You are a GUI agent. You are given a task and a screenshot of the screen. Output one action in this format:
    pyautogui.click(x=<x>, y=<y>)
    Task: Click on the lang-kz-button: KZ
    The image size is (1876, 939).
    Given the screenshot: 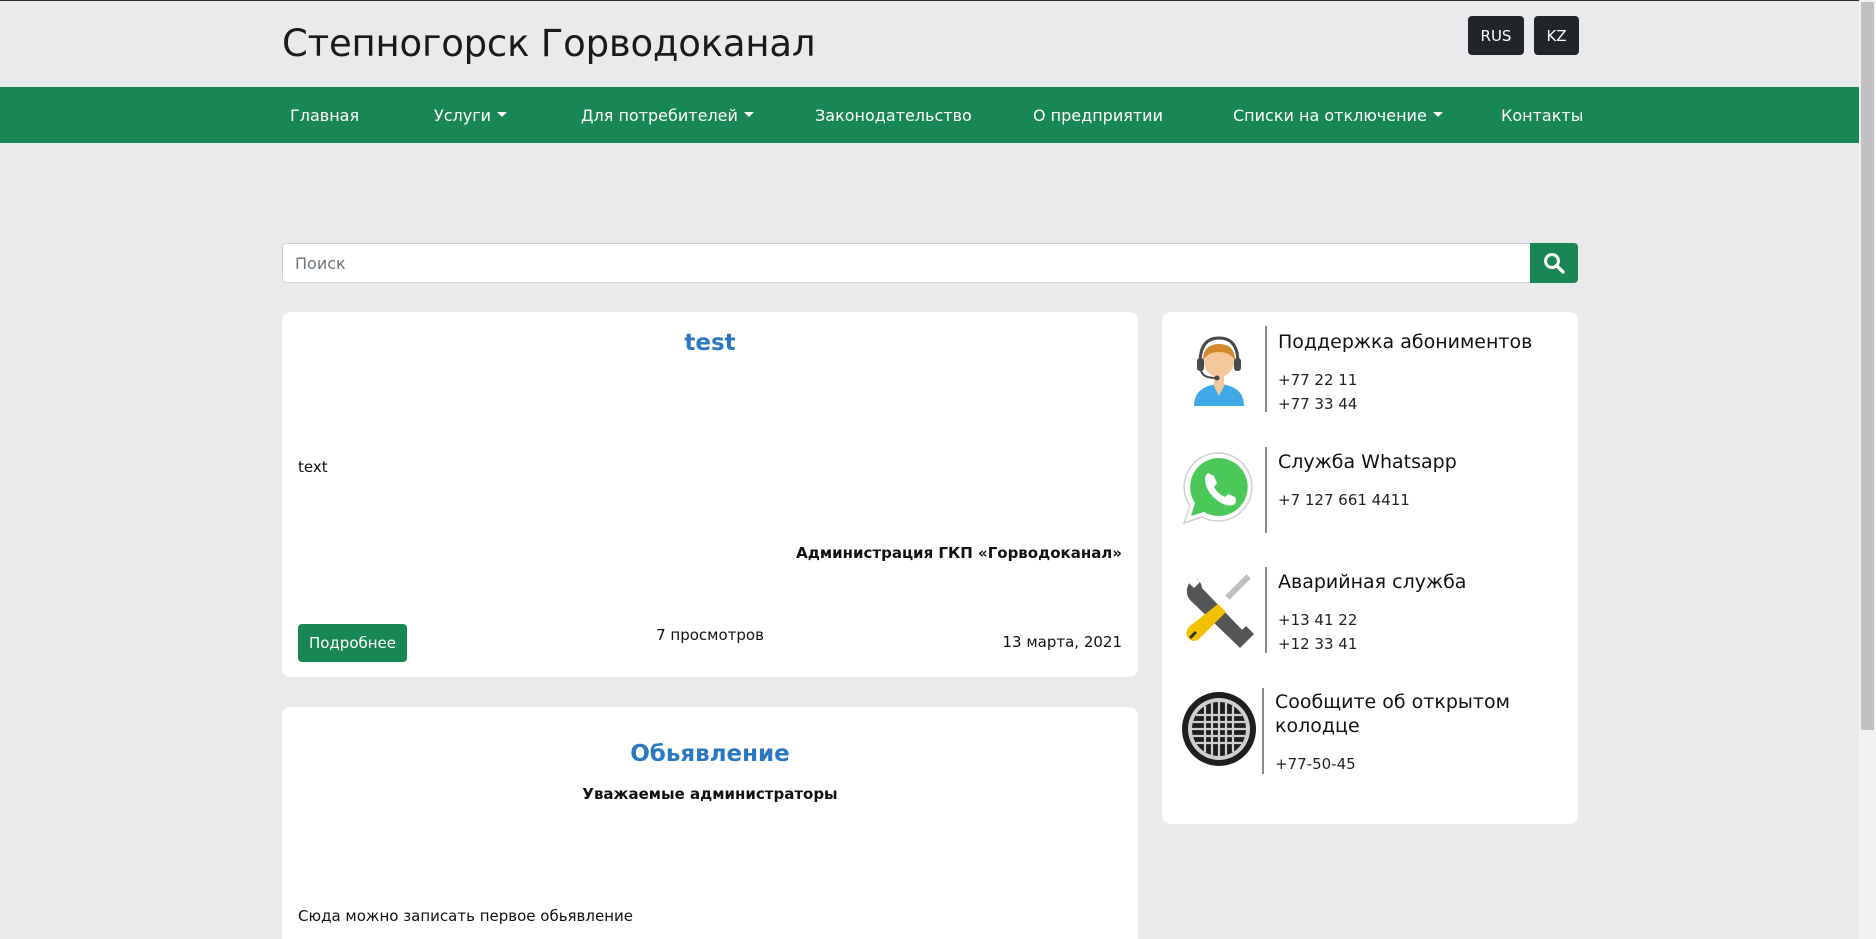 What is the action you would take?
    pyautogui.click(x=1556, y=35)
    